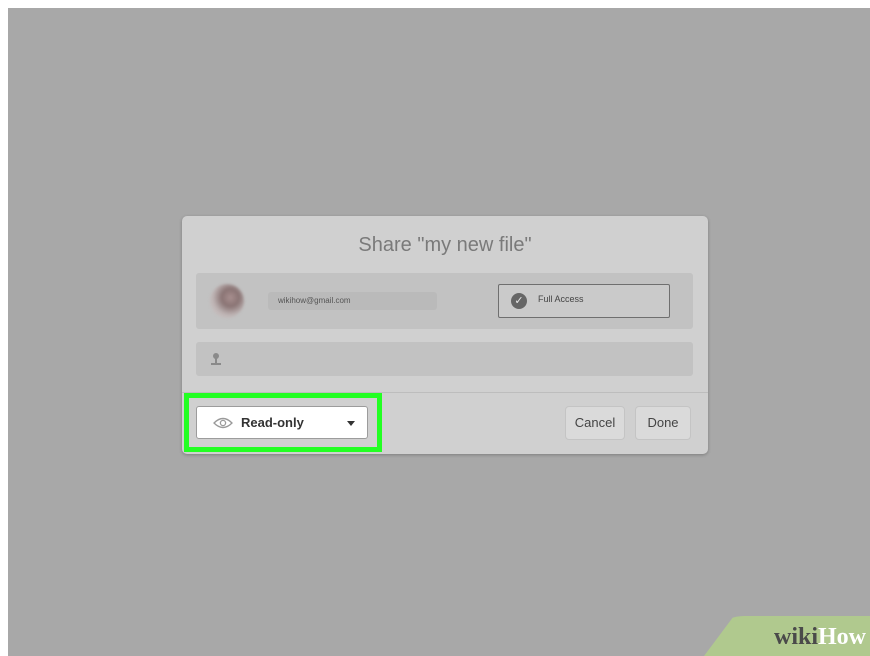  I want to click on dialog-title: Share "my new file", so click(445, 245).